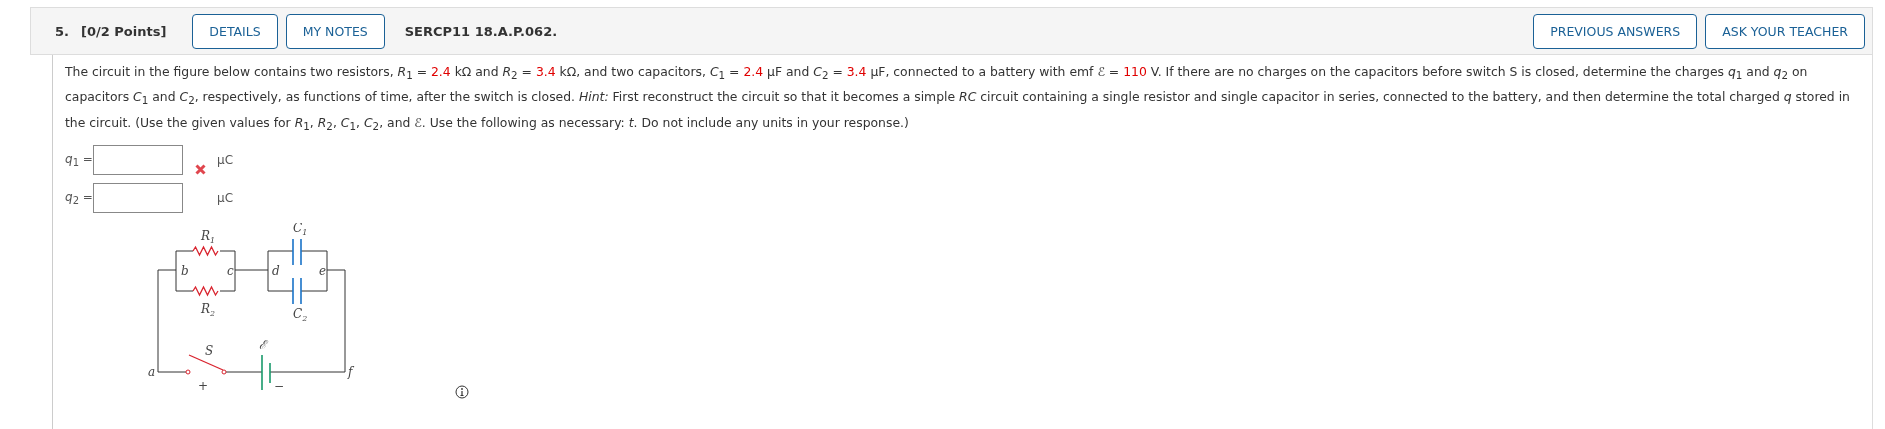  What do you see at coordinates (62, 31) in the screenshot?
I see `question-number: 5.` at bounding box center [62, 31].